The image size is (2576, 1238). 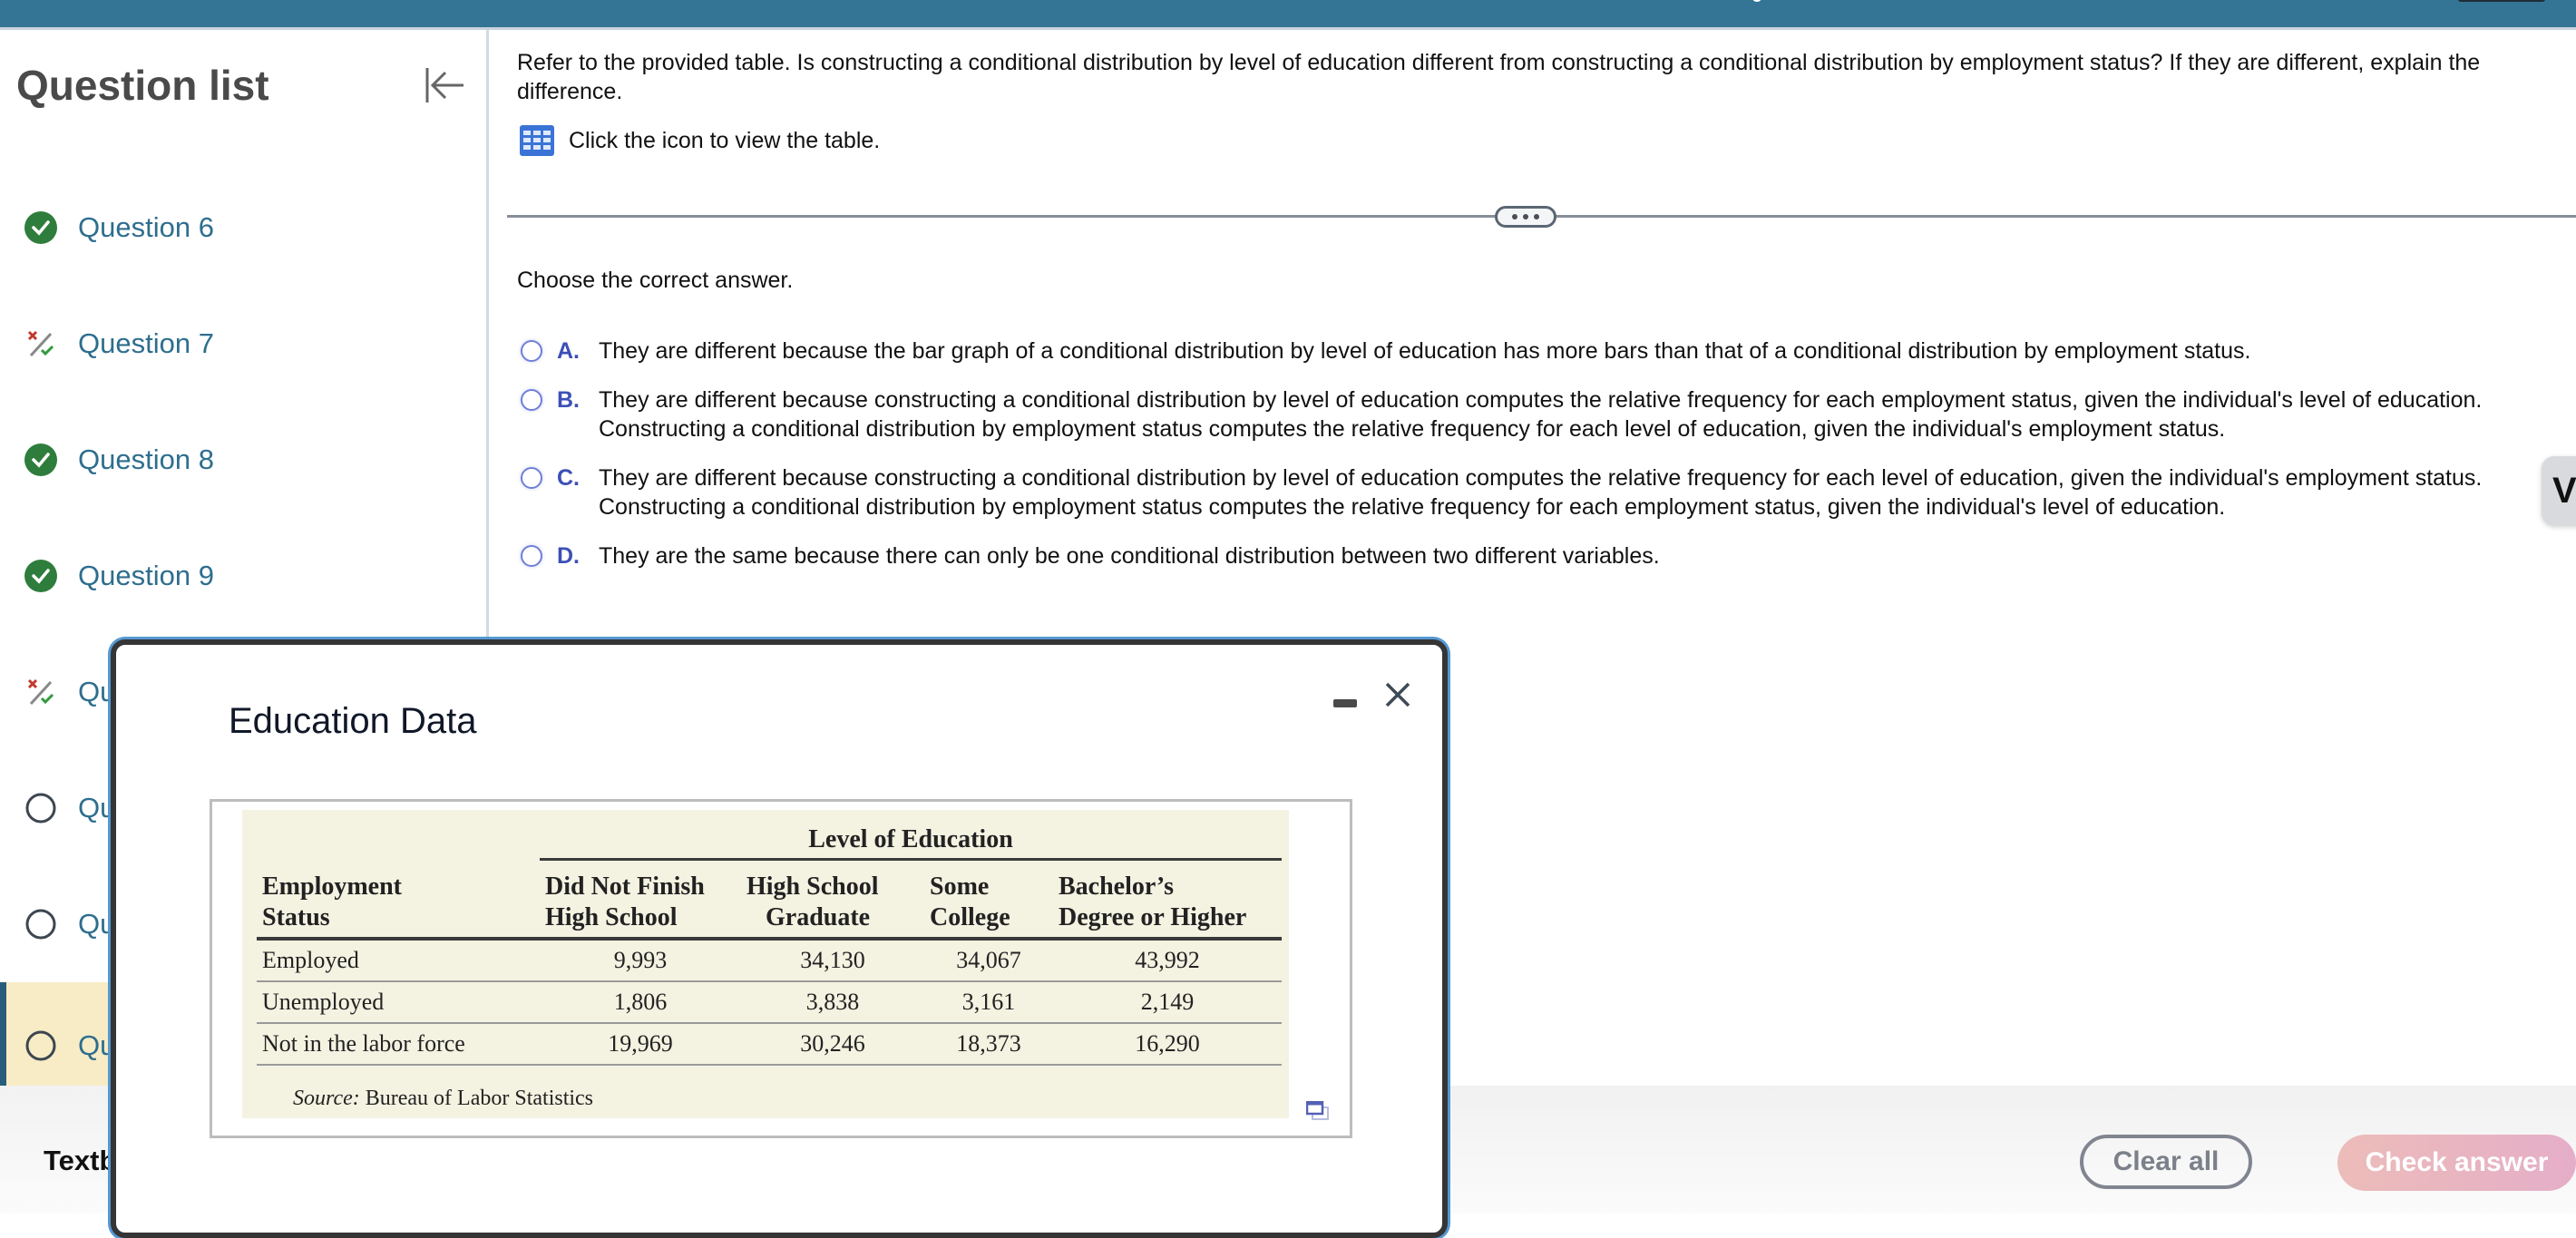 What do you see at coordinates (655, 280) in the screenshot?
I see `answer-instruction: Choose the correct answer.` at bounding box center [655, 280].